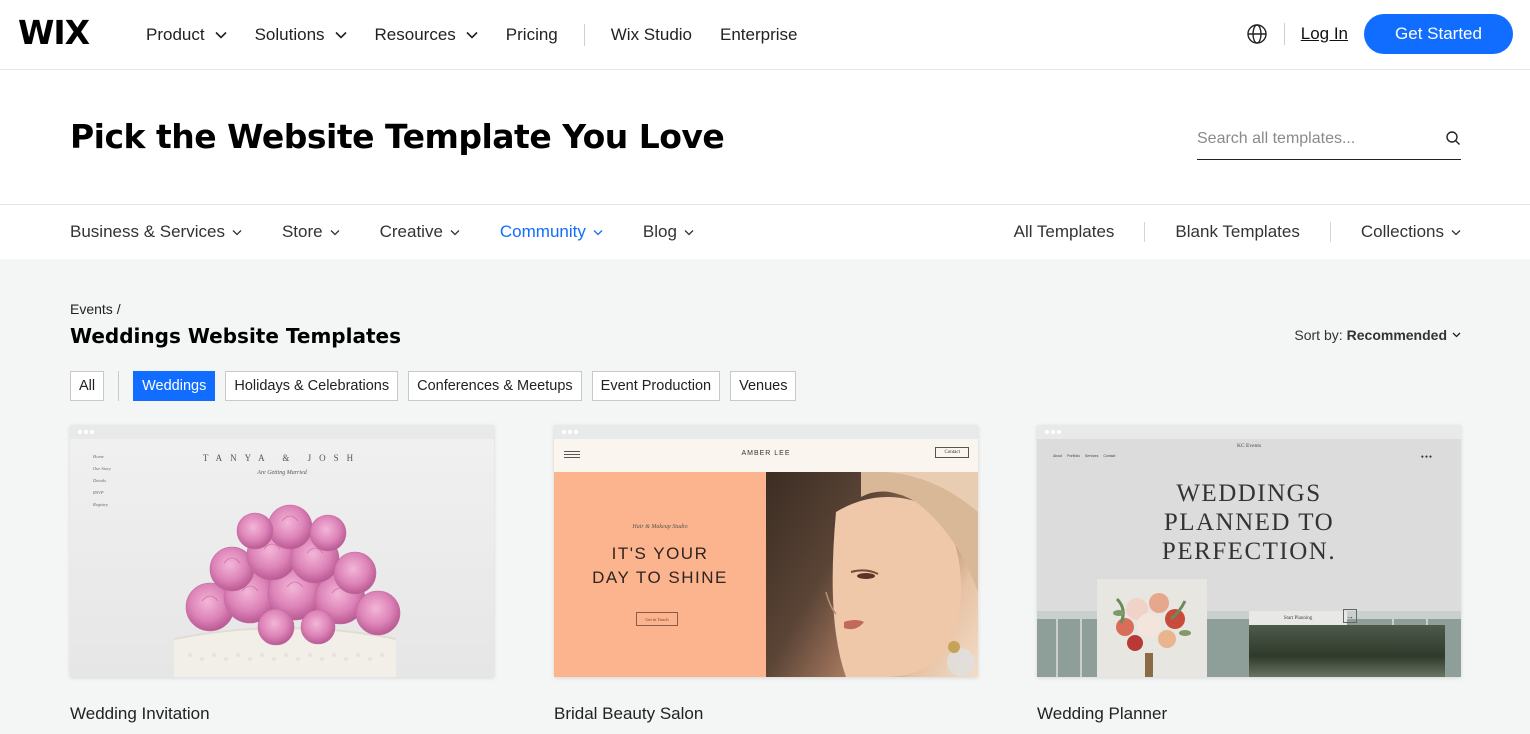 The height and width of the screenshot is (734, 1530). I want to click on category-label: Community, so click(542, 231).